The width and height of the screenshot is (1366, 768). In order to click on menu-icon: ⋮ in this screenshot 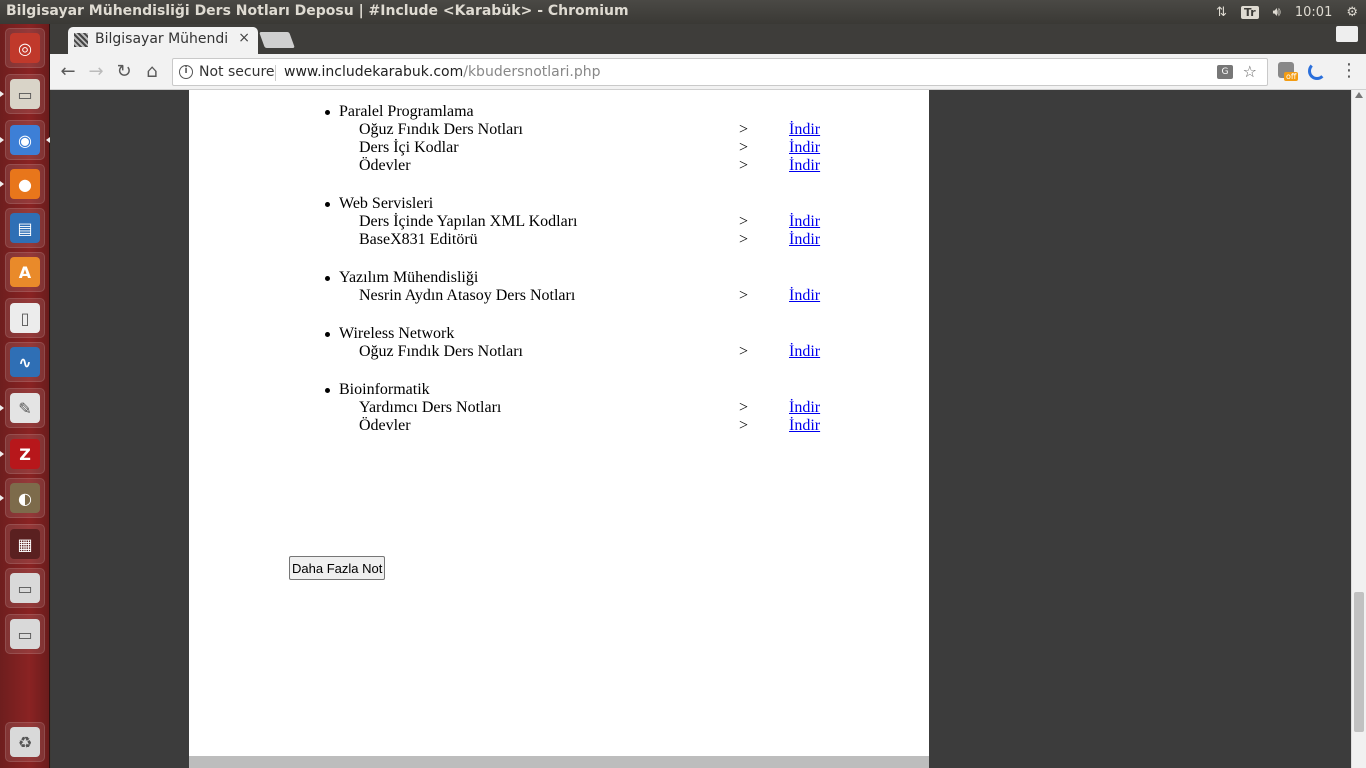, I will do `click(1349, 71)`.